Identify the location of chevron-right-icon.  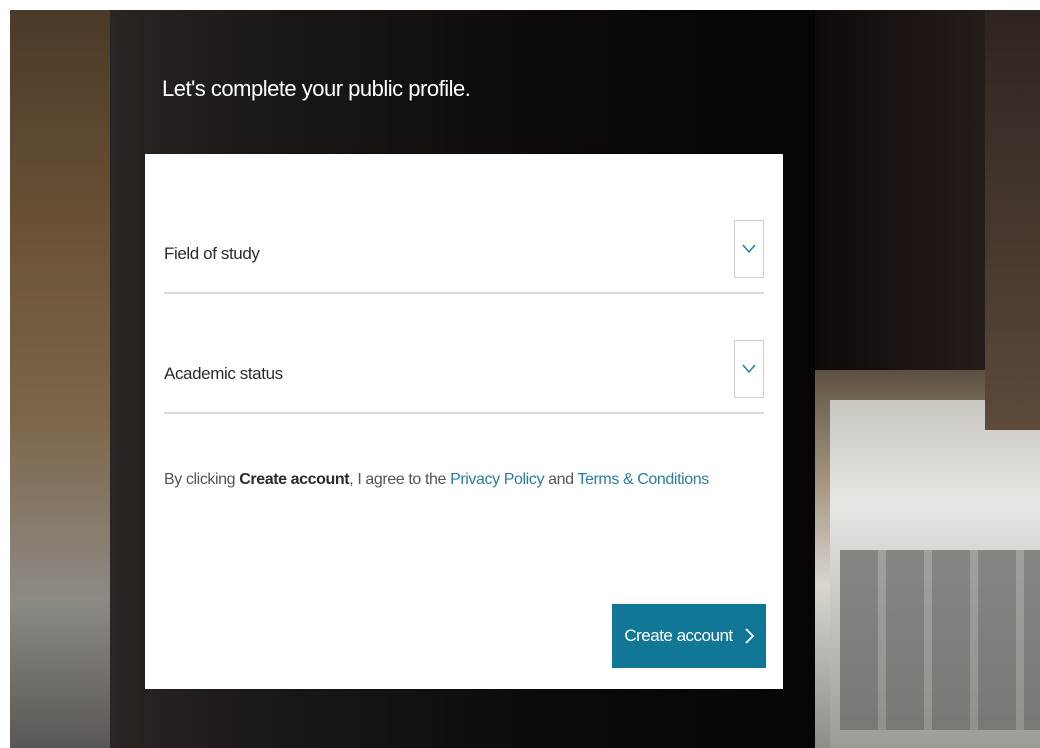
(749, 636).